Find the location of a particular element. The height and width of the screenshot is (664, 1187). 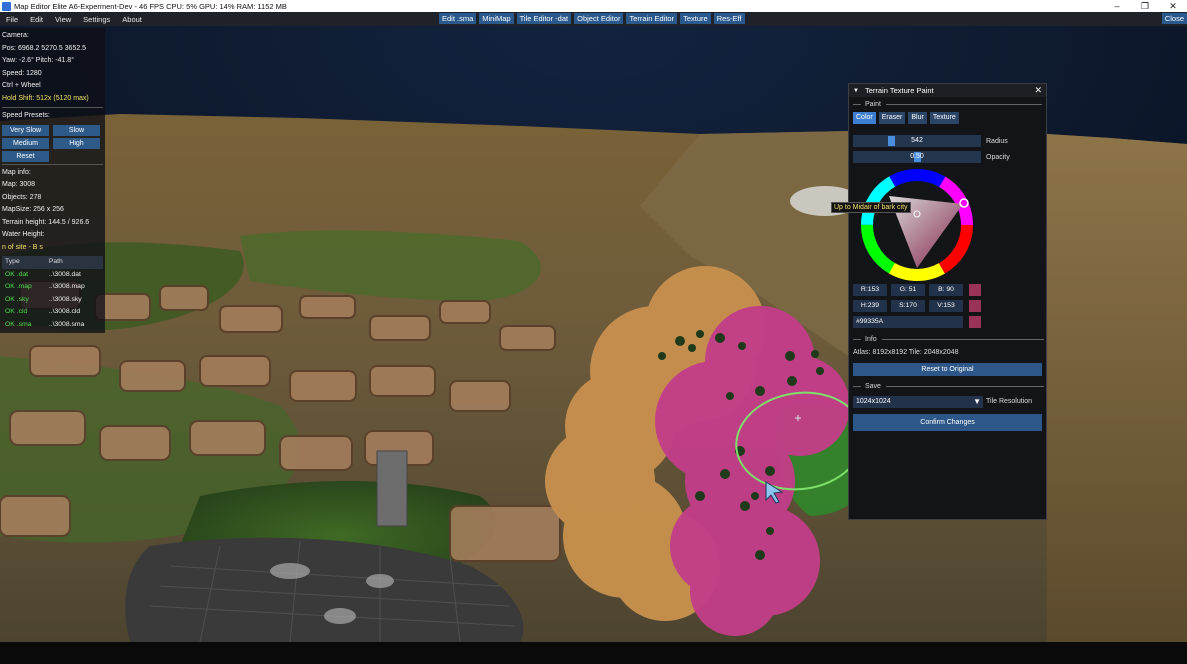

divider is located at coordinates (52, 107).